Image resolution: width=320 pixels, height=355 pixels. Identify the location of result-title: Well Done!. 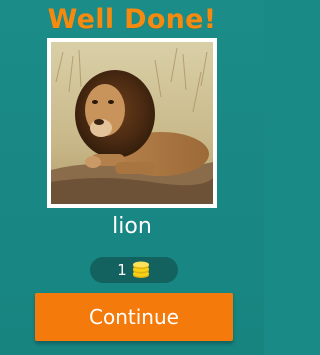
(132, 19).